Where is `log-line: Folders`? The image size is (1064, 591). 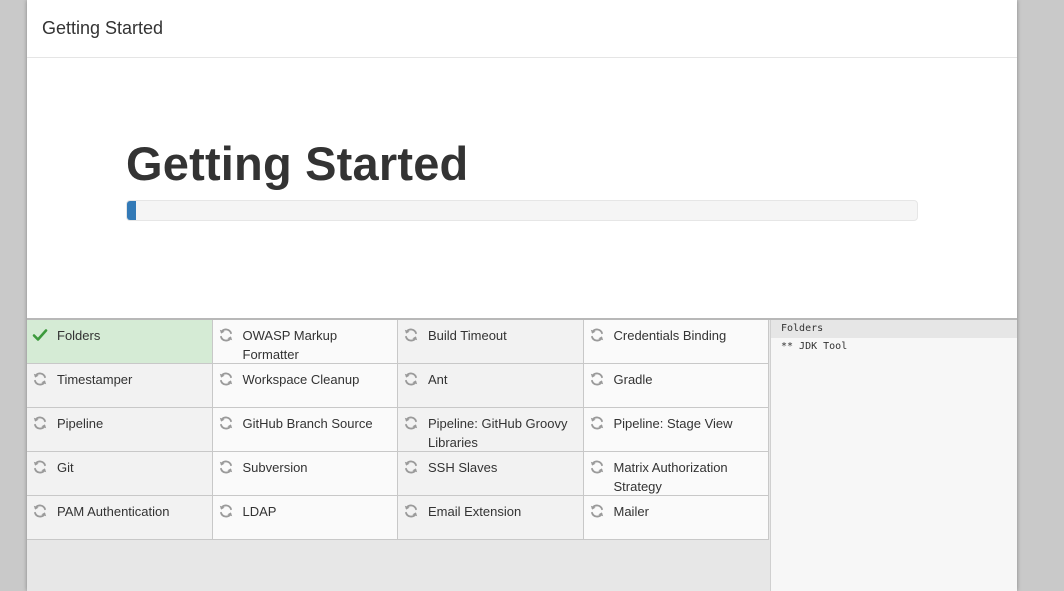 log-line: Folders is located at coordinates (894, 329).